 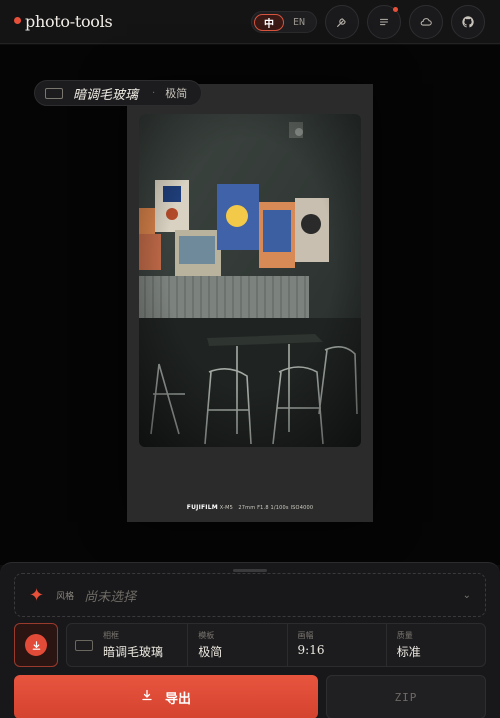 What do you see at coordinates (37, 595) in the screenshot?
I see `sparkle-icon: ✦` at bounding box center [37, 595].